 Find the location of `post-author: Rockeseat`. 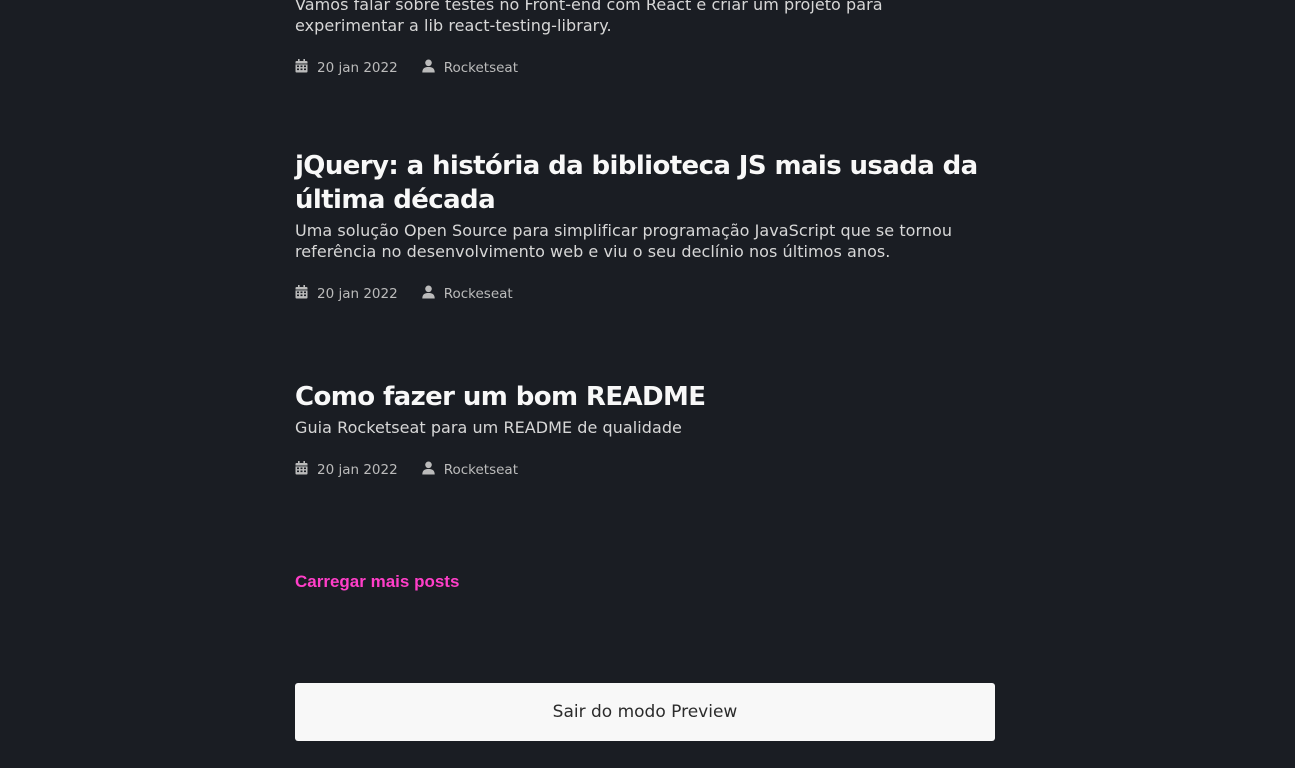

post-author: Rockeseat is located at coordinates (467, 293).